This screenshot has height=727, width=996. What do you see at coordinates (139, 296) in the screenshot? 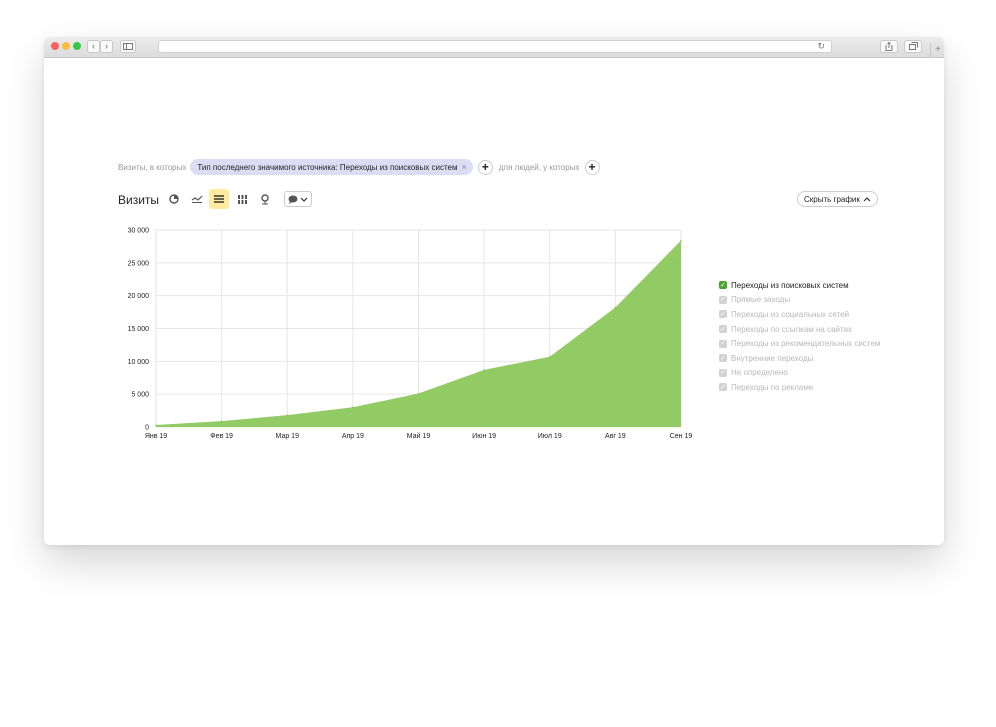
I see `y-tick-label: 20 000` at bounding box center [139, 296].